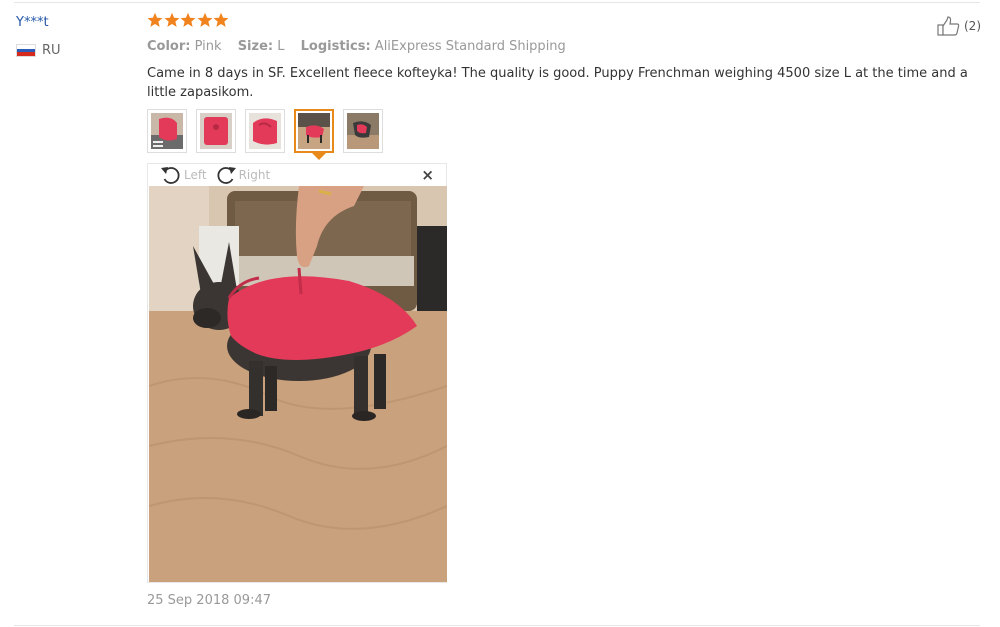 The height and width of the screenshot is (627, 1000). Describe the element at coordinates (427, 175) in the screenshot. I see `close-icon: ×` at that location.